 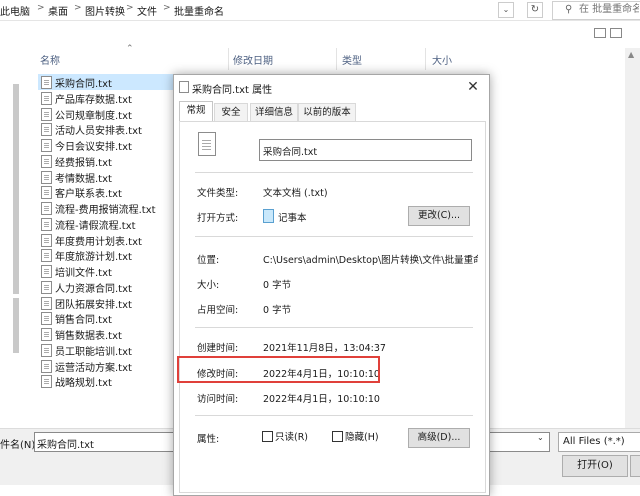 What do you see at coordinates (631, 54) in the screenshot?
I see `scroll-up-icon: ▲` at bounding box center [631, 54].